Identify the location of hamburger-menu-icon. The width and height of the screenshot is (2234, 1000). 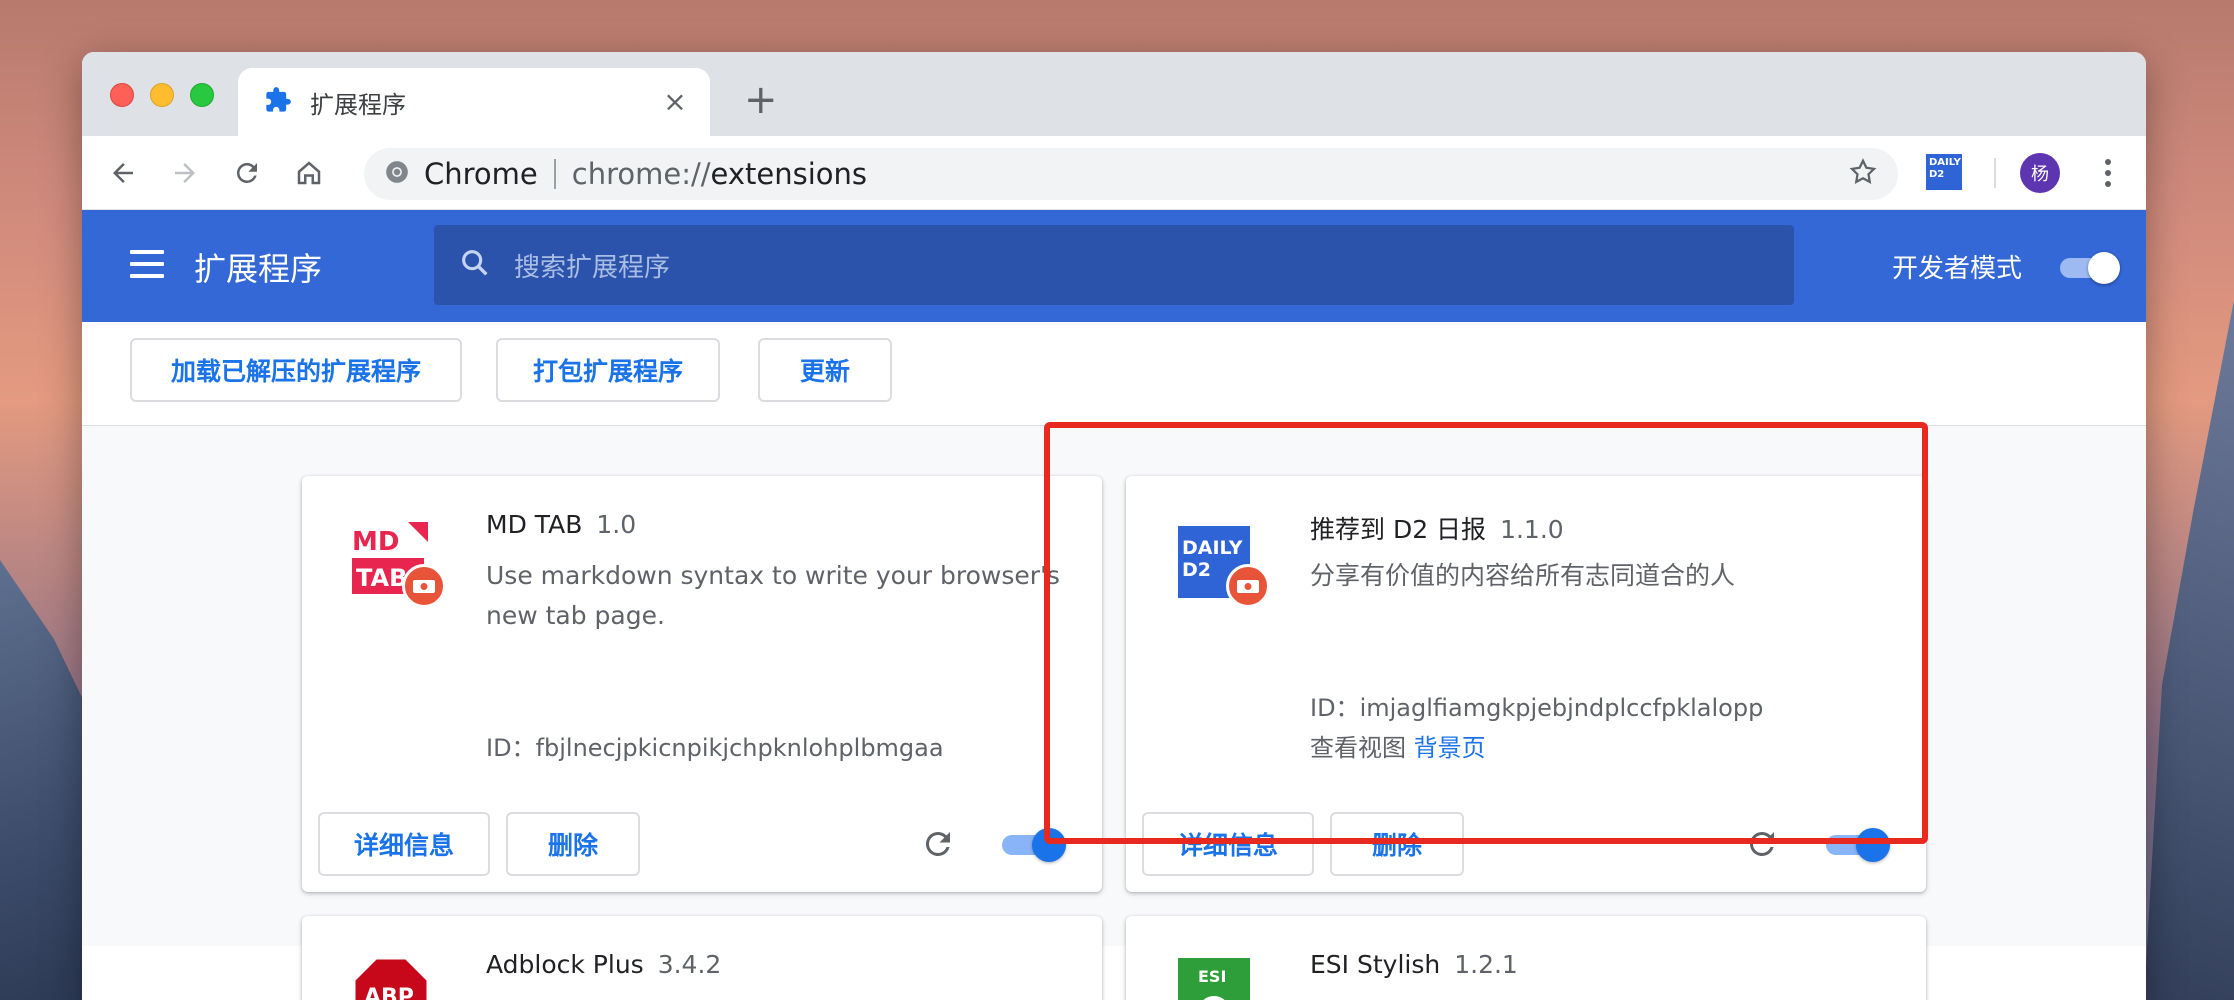
(147, 264).